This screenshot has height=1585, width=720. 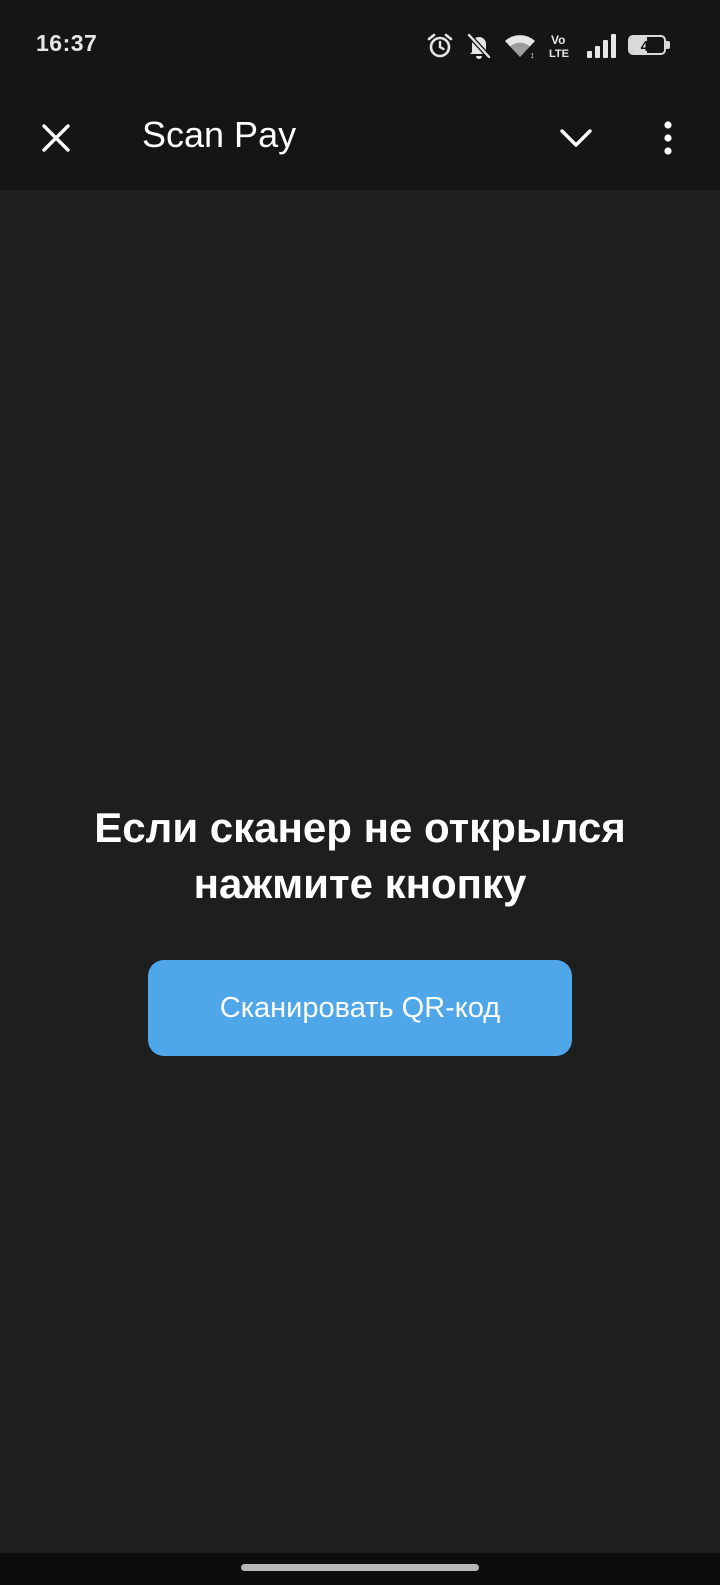 I want to click on battery-icon: 49, so click(x=650, y=46).